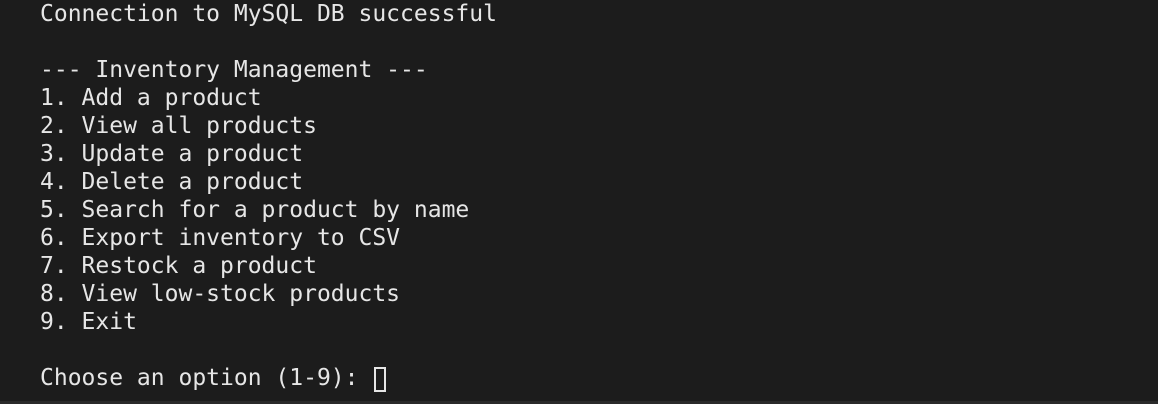  What do you see at coordinates (380, 379) in the screenshot?
I see `text-cursor` at bounding box center [380, 379].